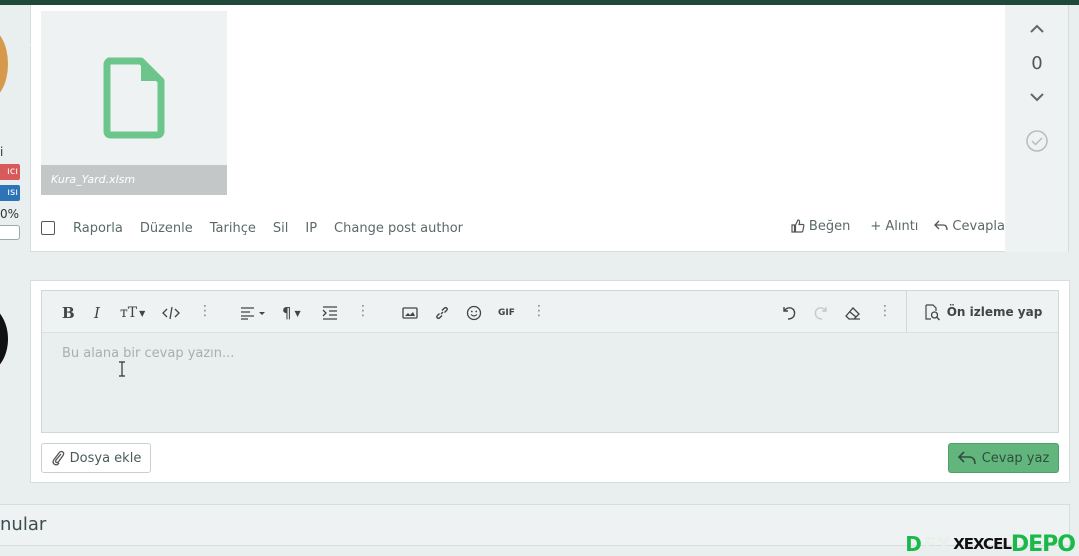 The width and height of the screenshot is (1079, 556). What do you see at coordinates (2, 152) in the screenshot?
I see `user-name-fragment: i` at bounding box center [2, 152].